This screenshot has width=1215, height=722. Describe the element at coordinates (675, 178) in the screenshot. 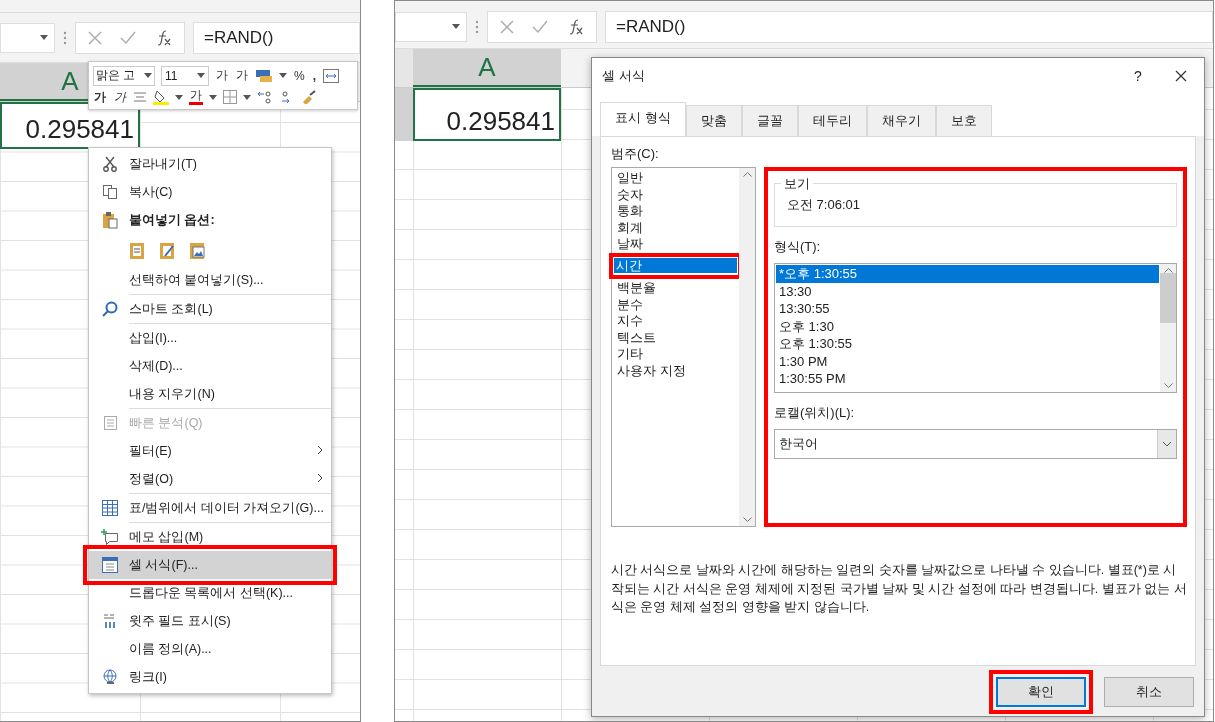

I see `category-item: 일반` at that location.